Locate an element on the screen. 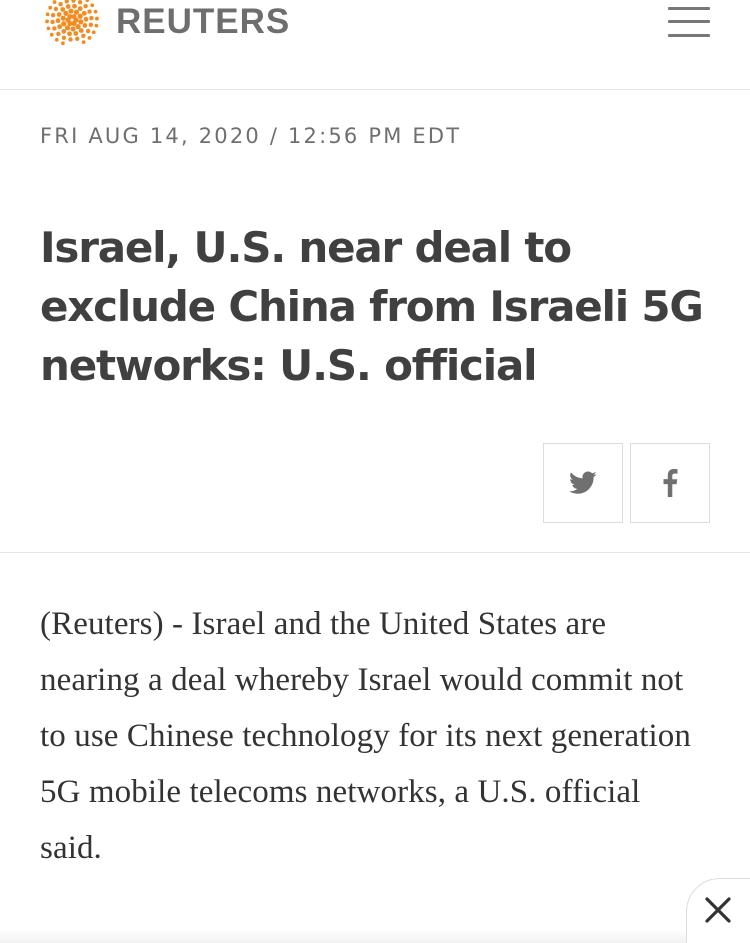 This screenshot has height=943, width=750. share-facebook-button is located at coordinates (670, 483).